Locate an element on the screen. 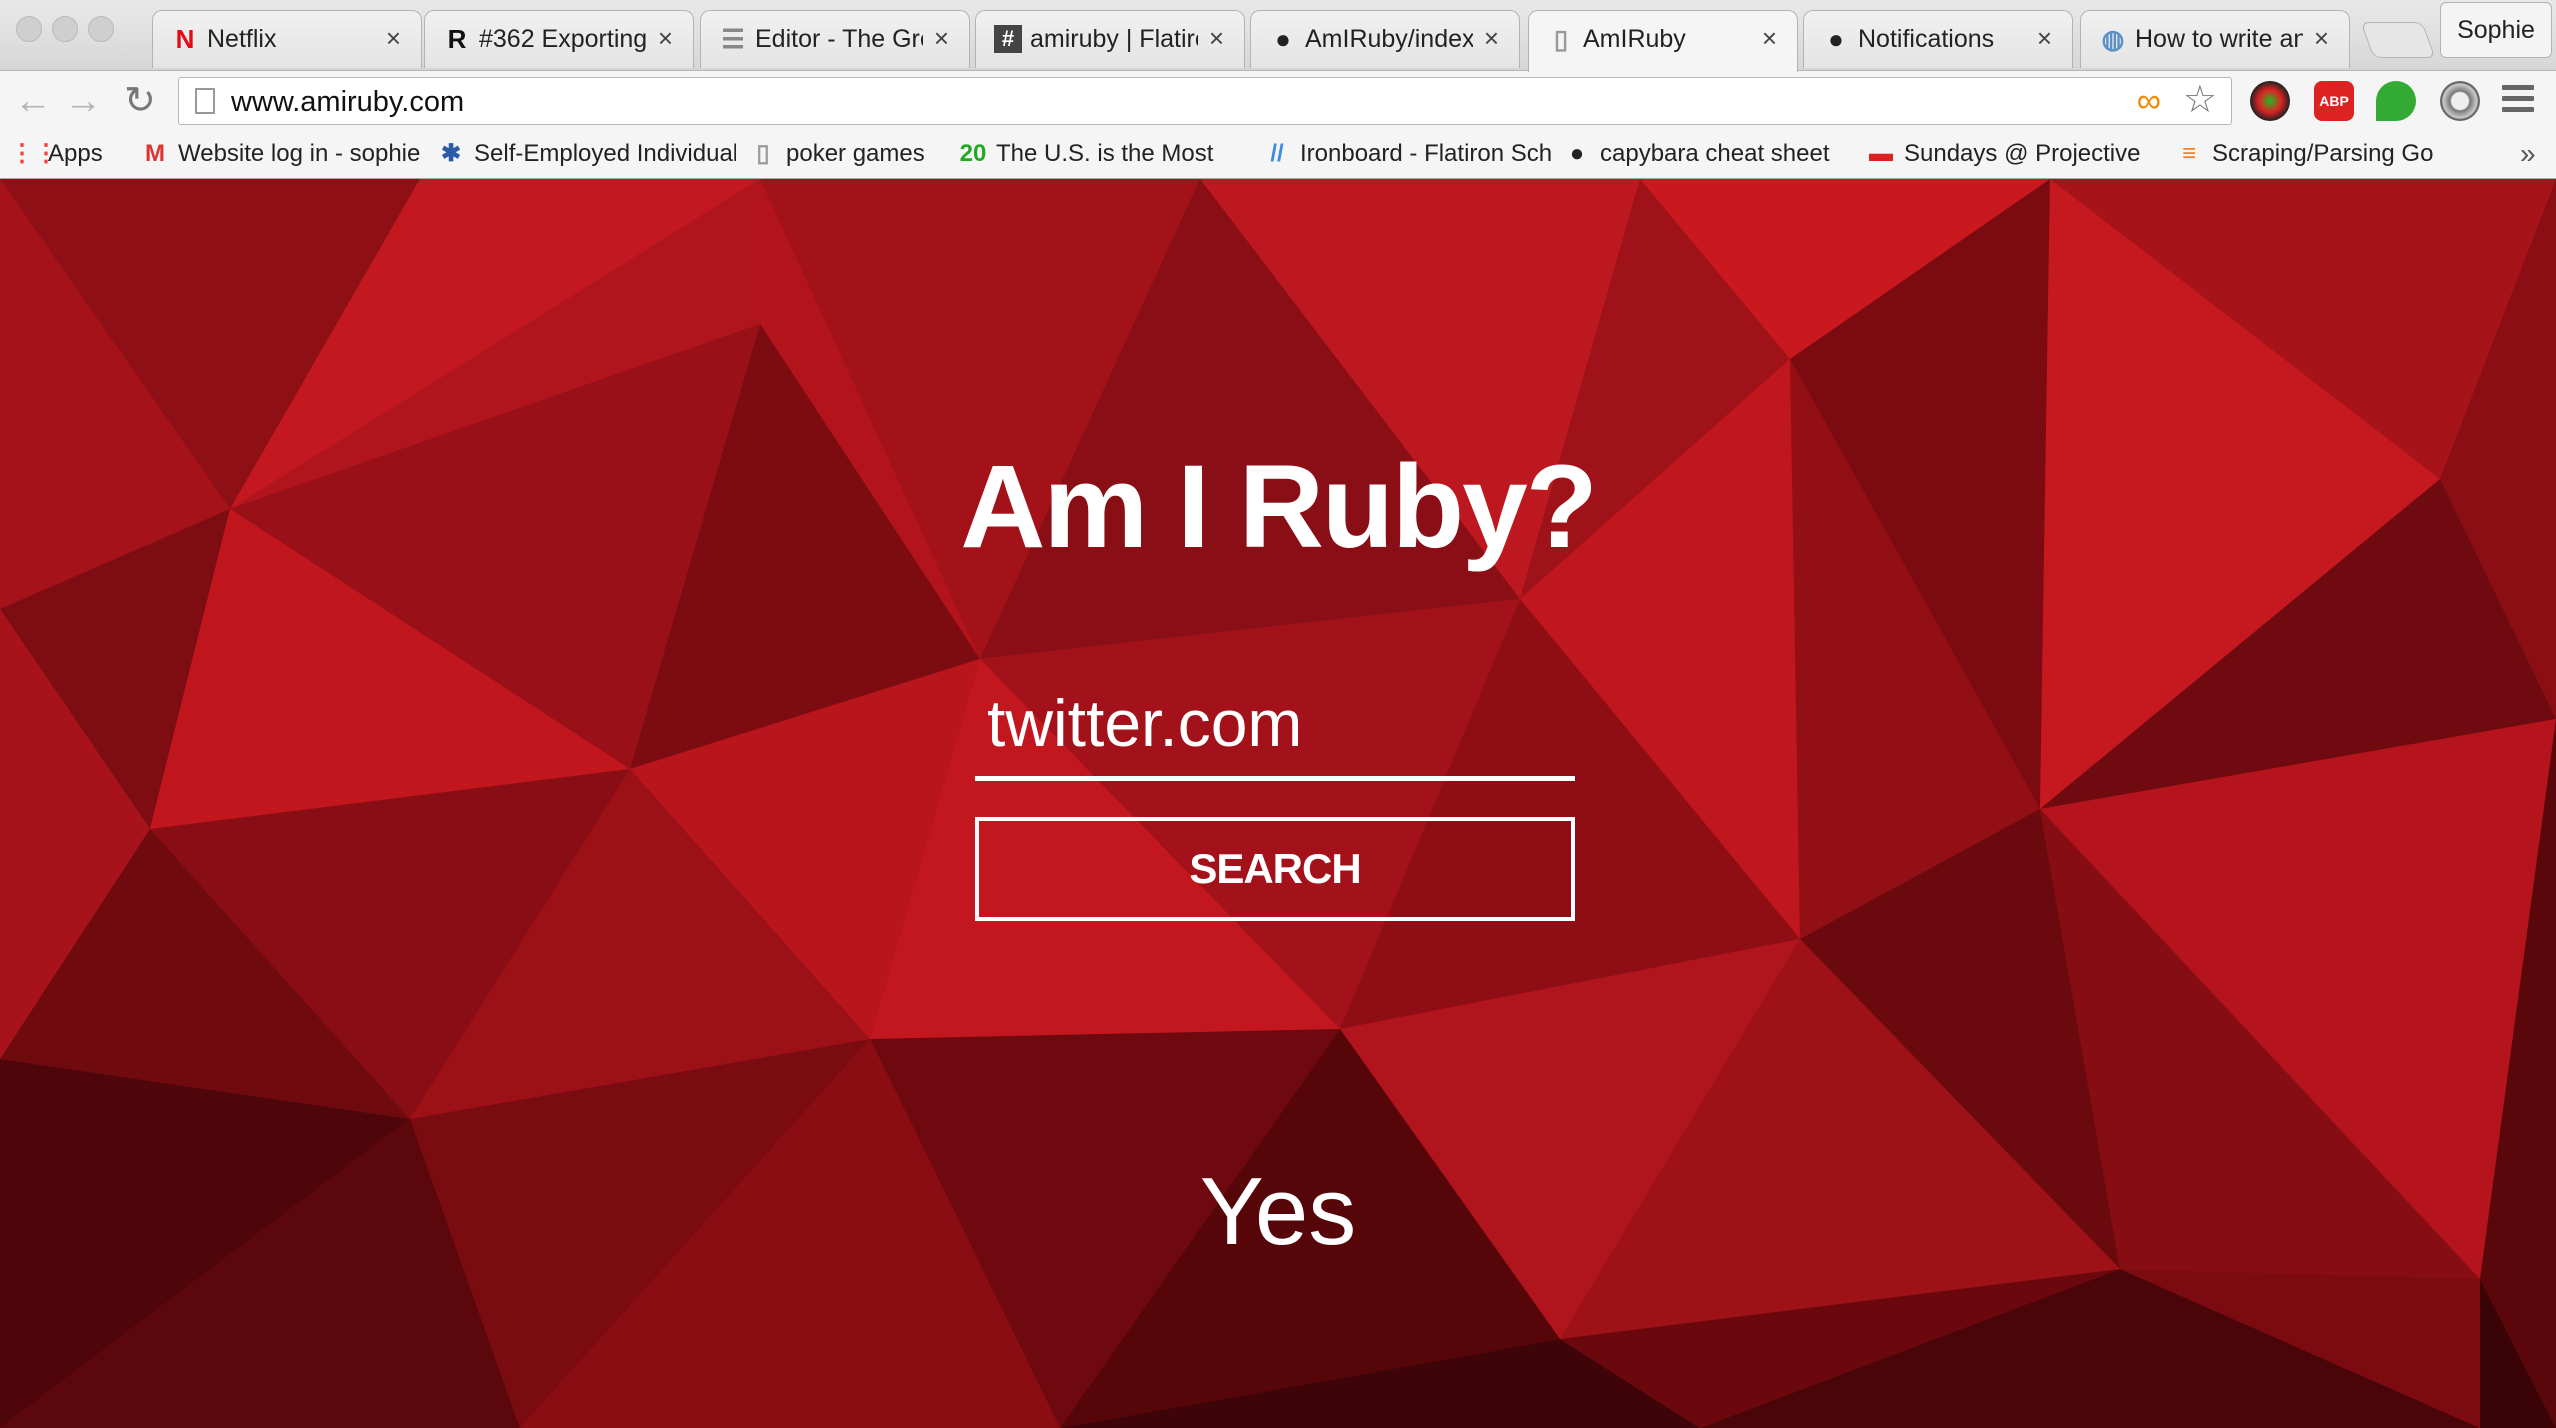 The image size is (2556, 1428). bookmark-label: Apps is located at coordinates (75, 153).